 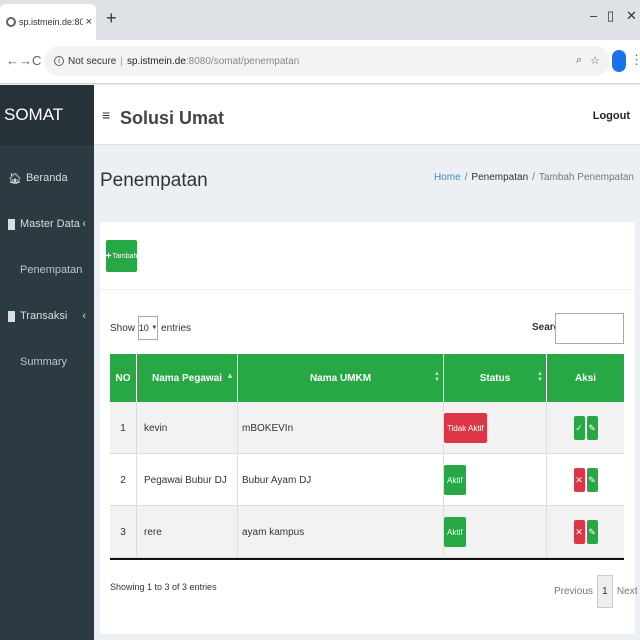 I want to click on box-header: + Tambah, so click(x=367, y=256).